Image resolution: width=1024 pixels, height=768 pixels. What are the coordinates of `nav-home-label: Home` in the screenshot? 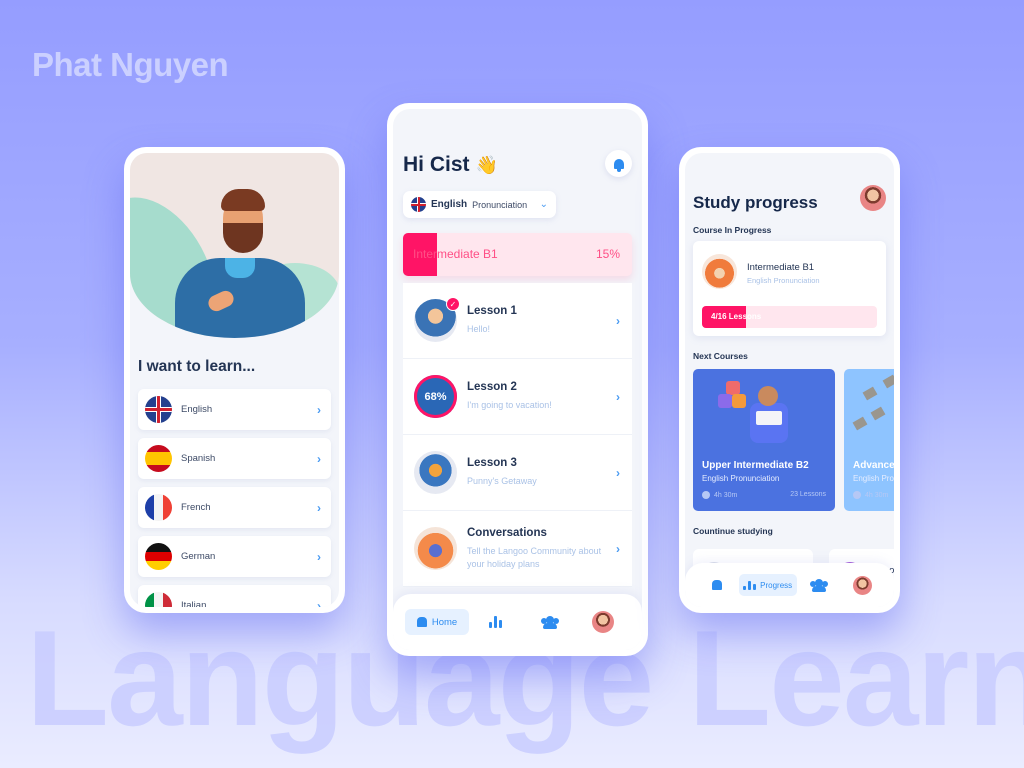 It's located at (444, 622).